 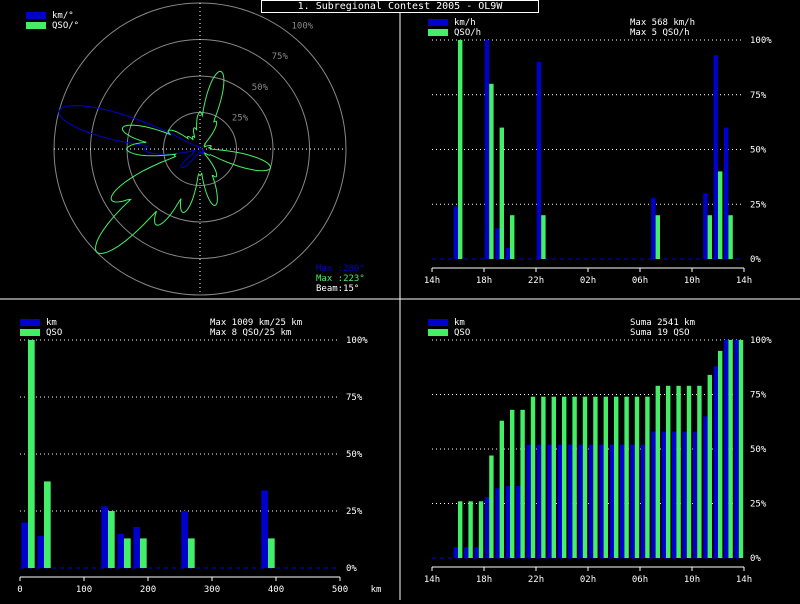 I want to click on polar-info-1: Max :223°, so click(x=340, y=279).